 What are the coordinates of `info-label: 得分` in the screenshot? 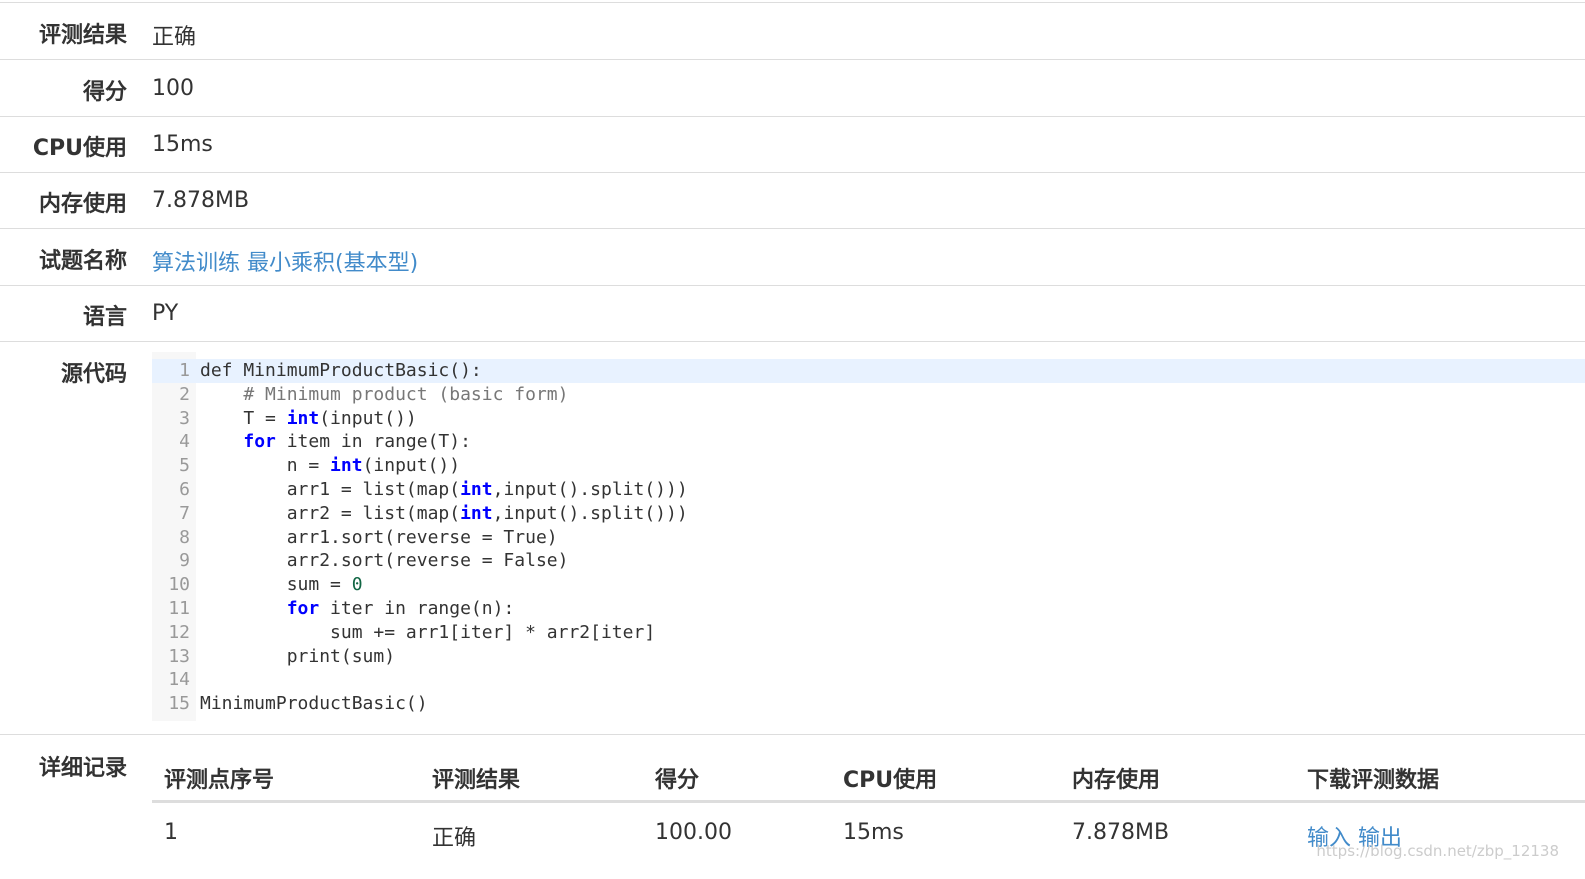 It's located at (104, 92).